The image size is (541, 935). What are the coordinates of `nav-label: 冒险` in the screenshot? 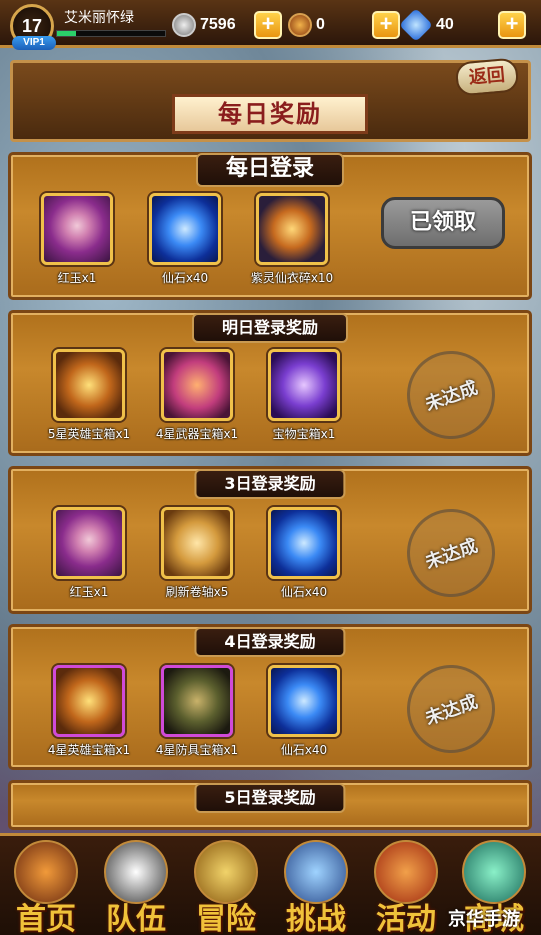 It's located at (226, 918).